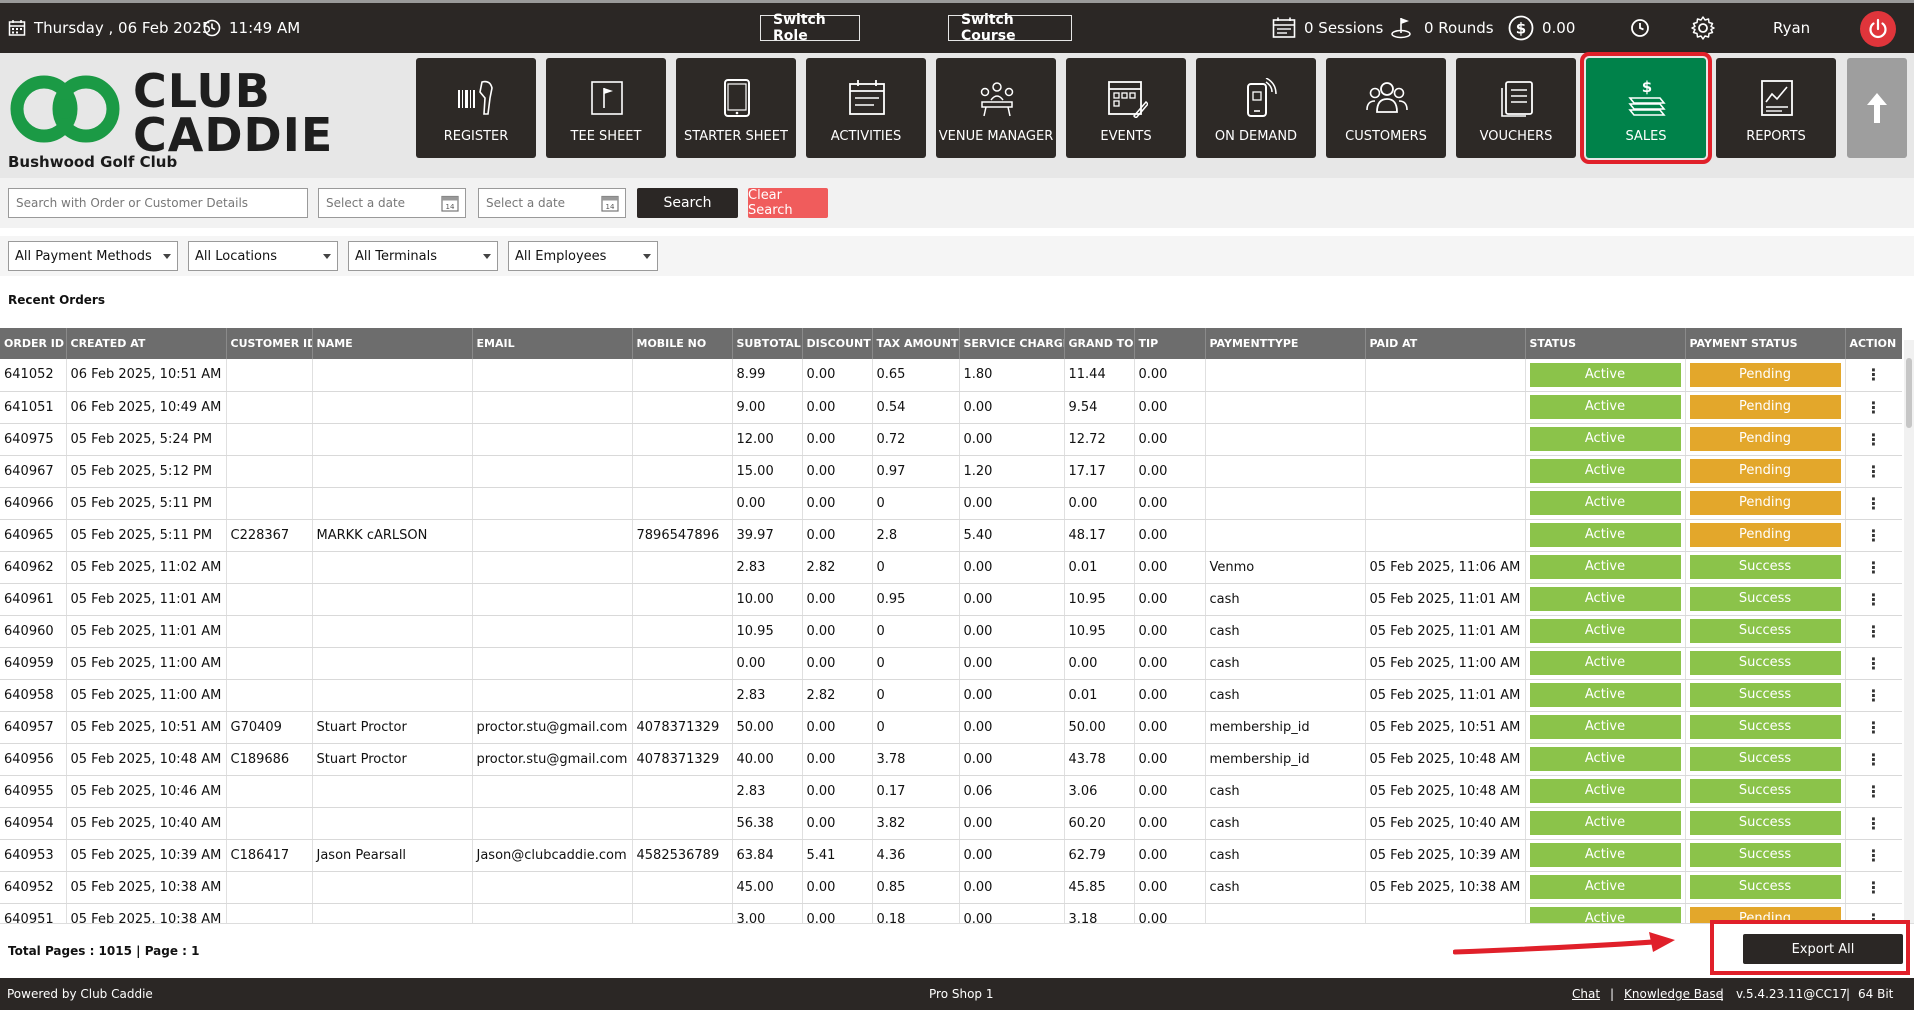 This screenshot has width=1914, height=1010. Describe the element at coordinates (33, 343) in the screenshot. I see `column-header: ORDER ID` at that location.